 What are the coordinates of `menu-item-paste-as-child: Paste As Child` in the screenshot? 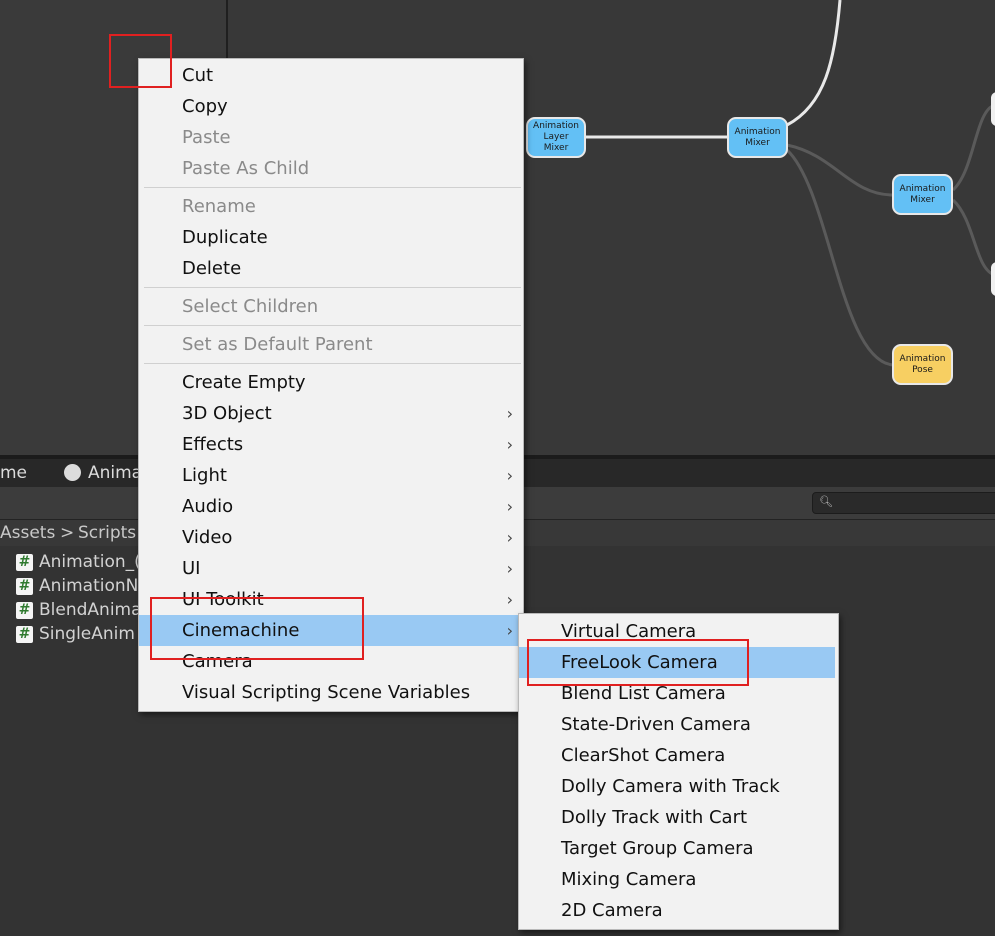 It's located at (331, 168).